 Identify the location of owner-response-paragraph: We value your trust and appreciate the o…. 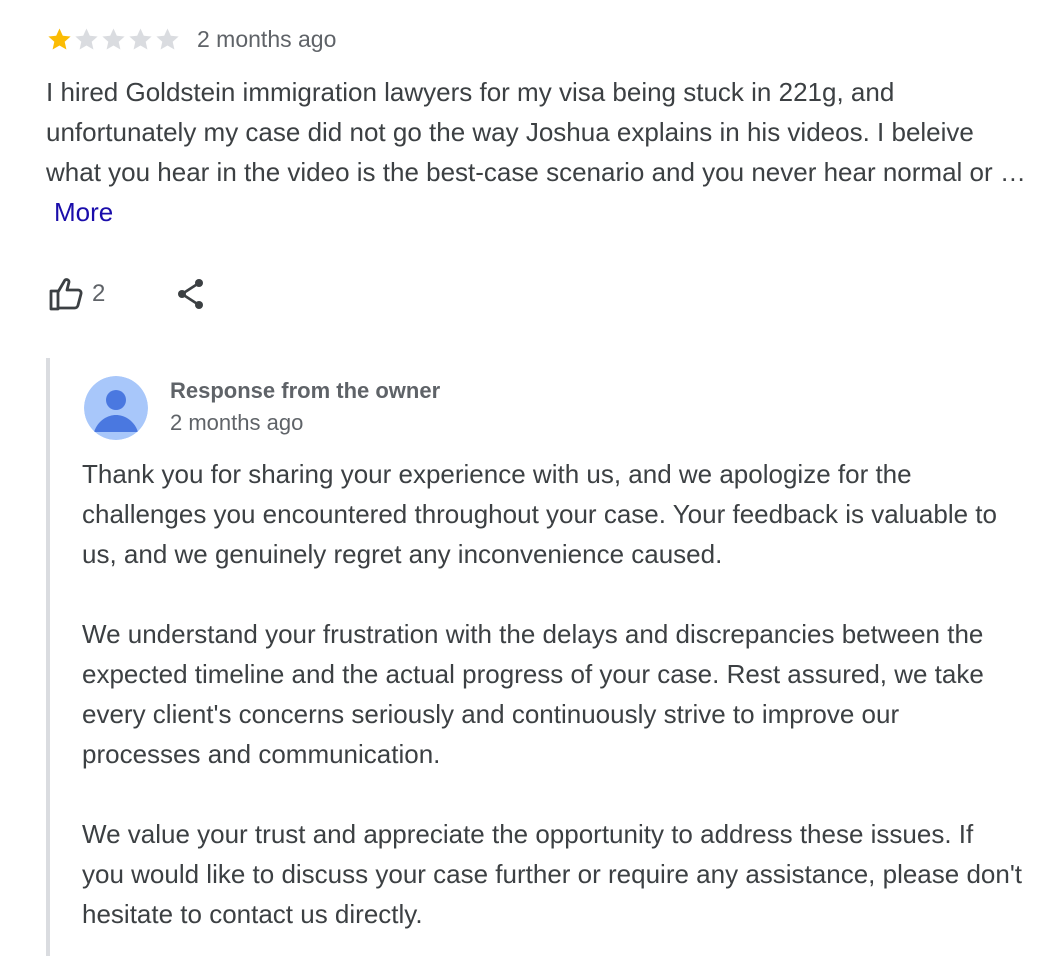
(552, 874).